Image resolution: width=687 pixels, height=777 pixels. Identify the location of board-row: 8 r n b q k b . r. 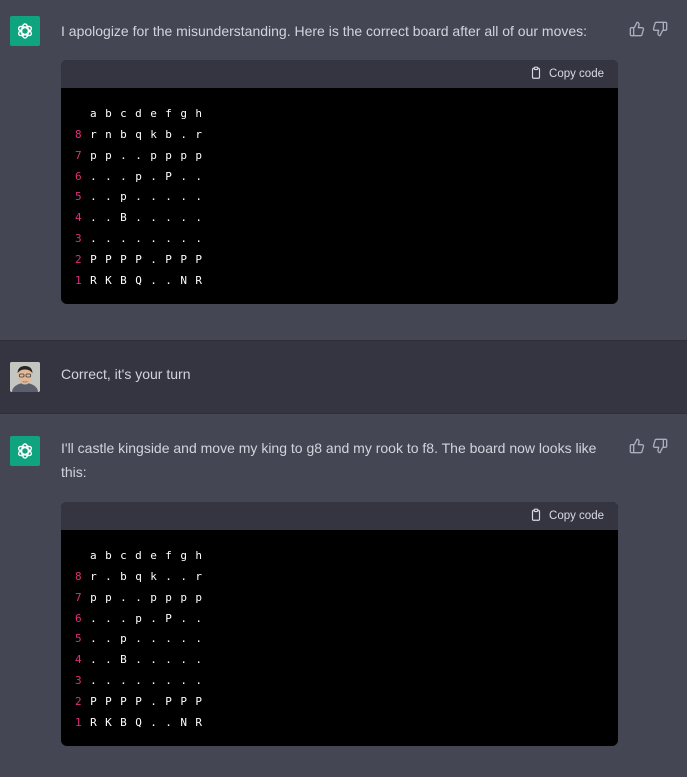
(346, 135).